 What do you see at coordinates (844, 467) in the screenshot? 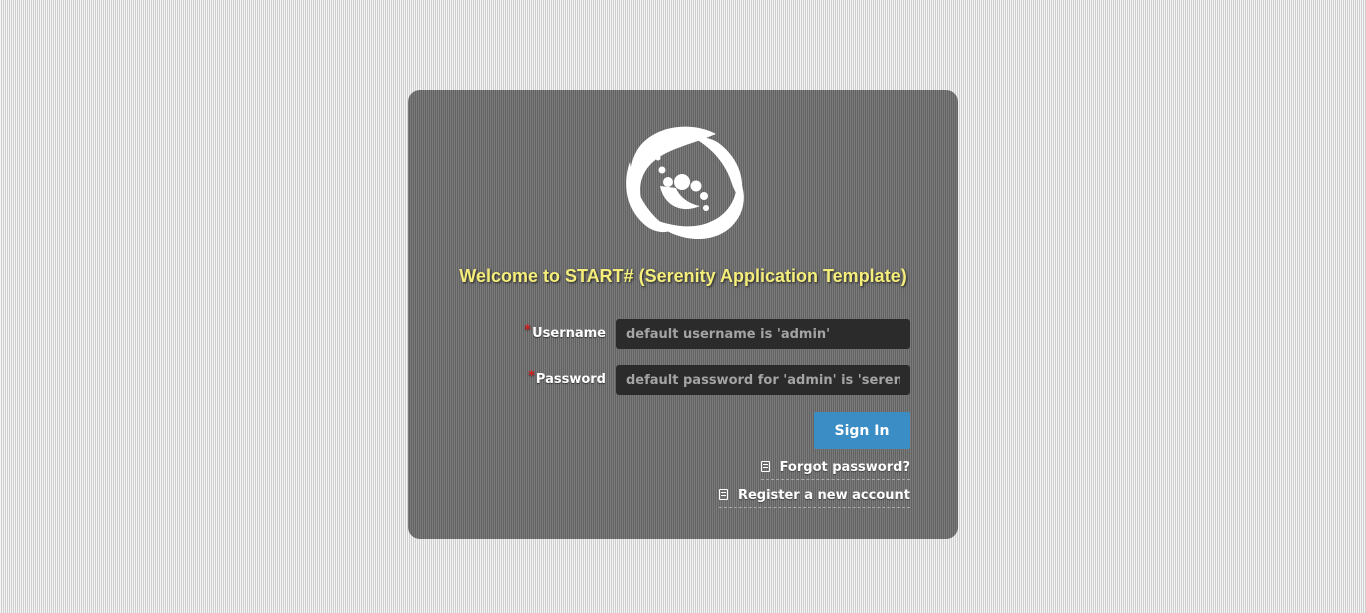
I see `forgot-password-label: Forgot password?` at bounding box center [844, 467].